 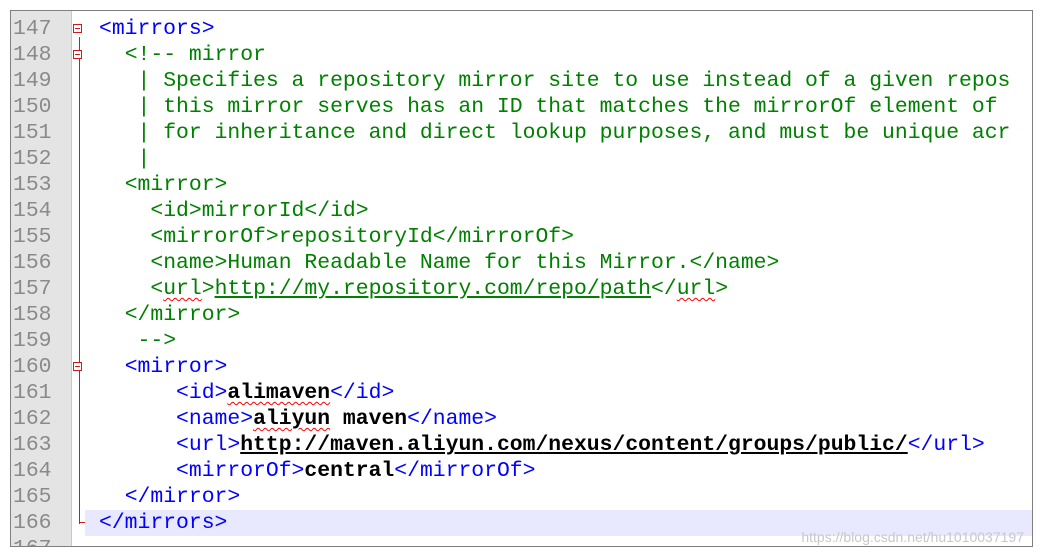 I want to click on code-token: |, so click(x=144, y=159).